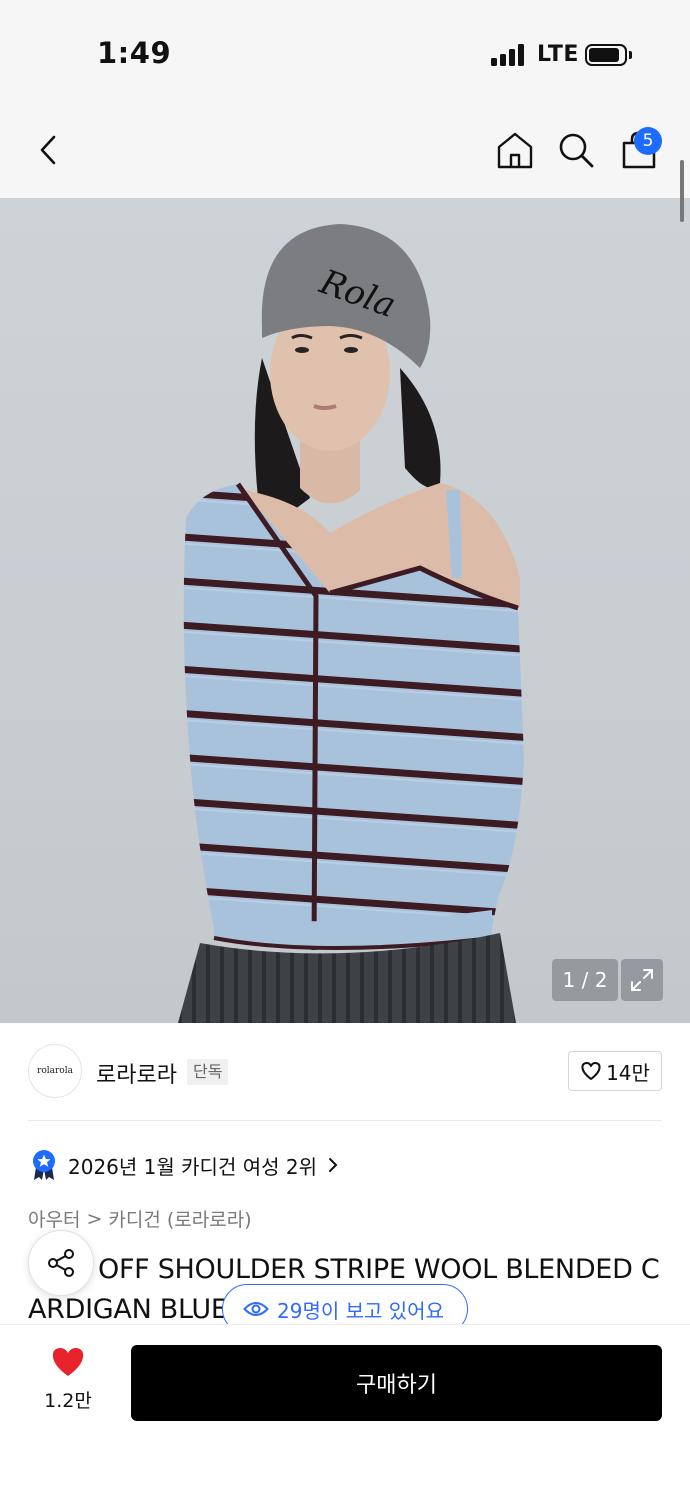 Image resolution: width=690 pixels, height=1500 pixels. I want to click on status-time: 1:49, so click(134, 53).